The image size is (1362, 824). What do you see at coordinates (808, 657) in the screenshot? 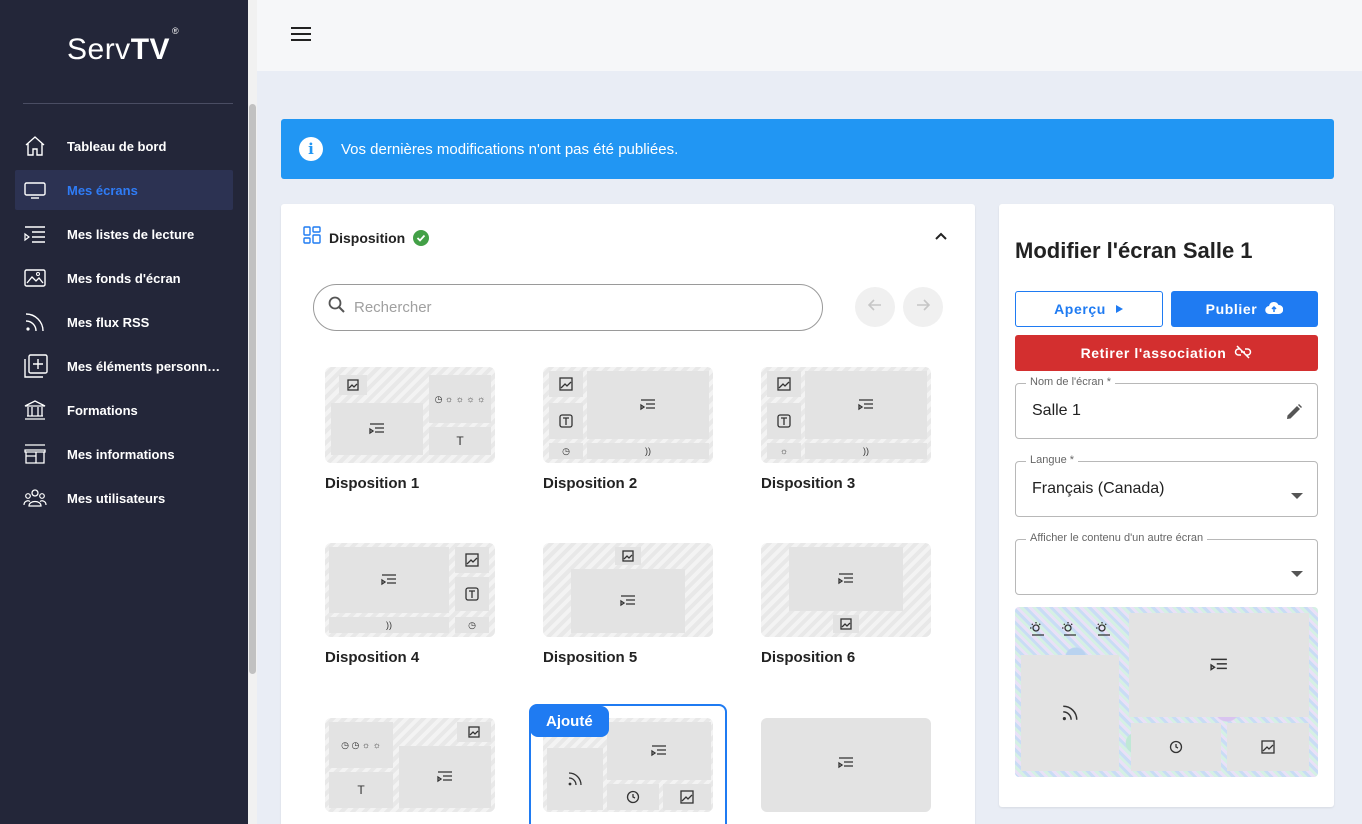
I see `layout-label: Disposition 6` at bounding box center [808, 657].